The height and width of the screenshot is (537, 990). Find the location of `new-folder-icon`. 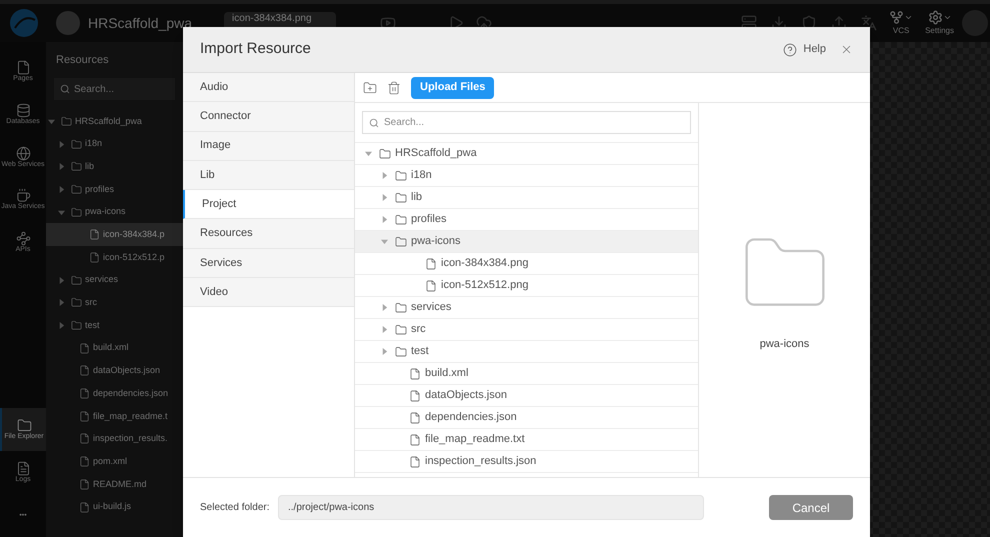

new-folder-icon is located at coordinates (370, 87).